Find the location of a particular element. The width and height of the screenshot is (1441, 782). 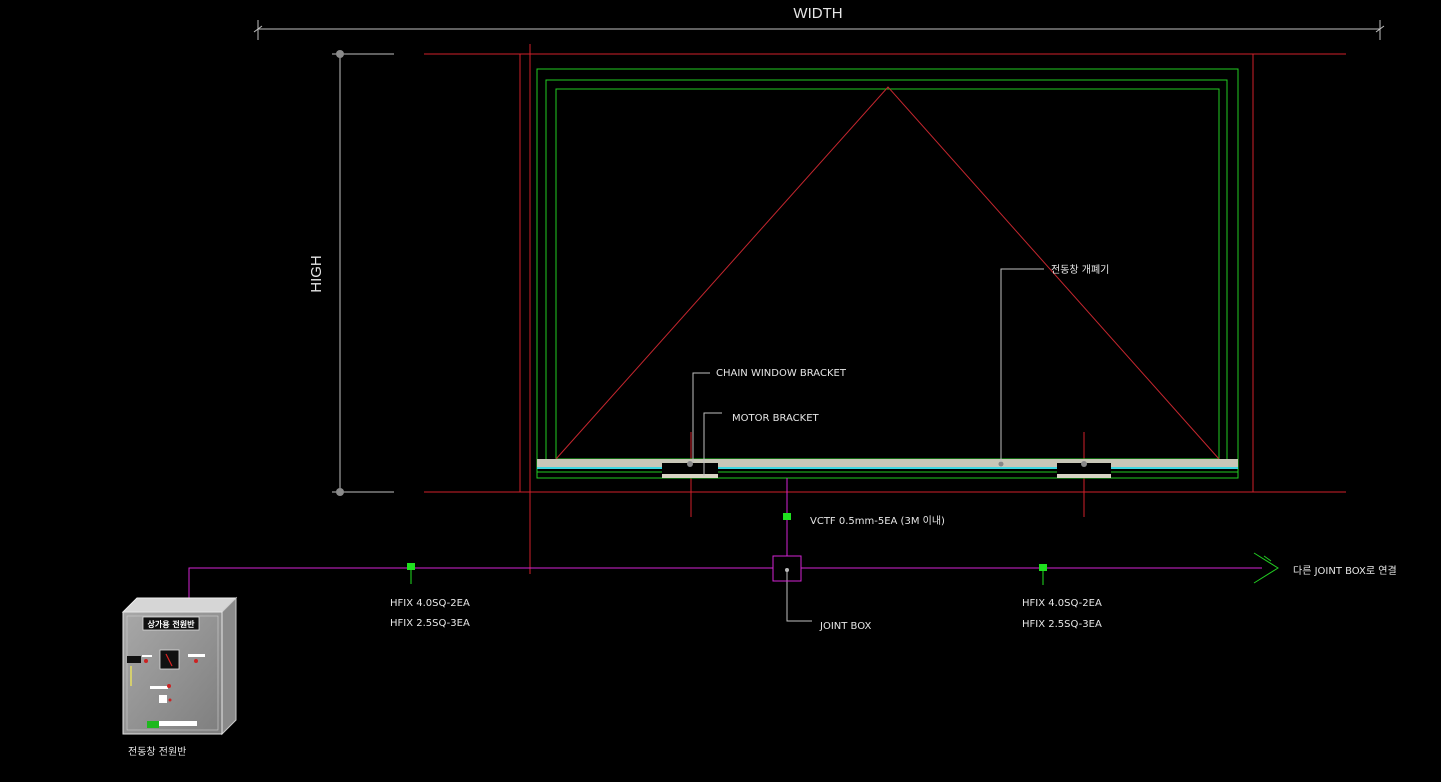

vctf-cable-label: VCTF 0.5mm-5EA (3M 이내) is located at coordinates (877, 521).